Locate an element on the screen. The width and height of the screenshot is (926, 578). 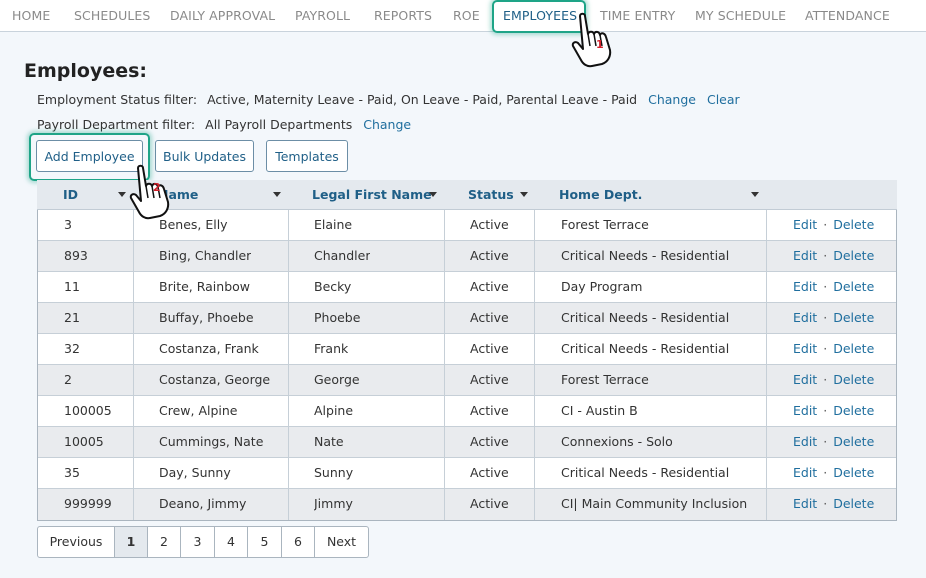
sort-name-icon is located at coordinates (277, 194).